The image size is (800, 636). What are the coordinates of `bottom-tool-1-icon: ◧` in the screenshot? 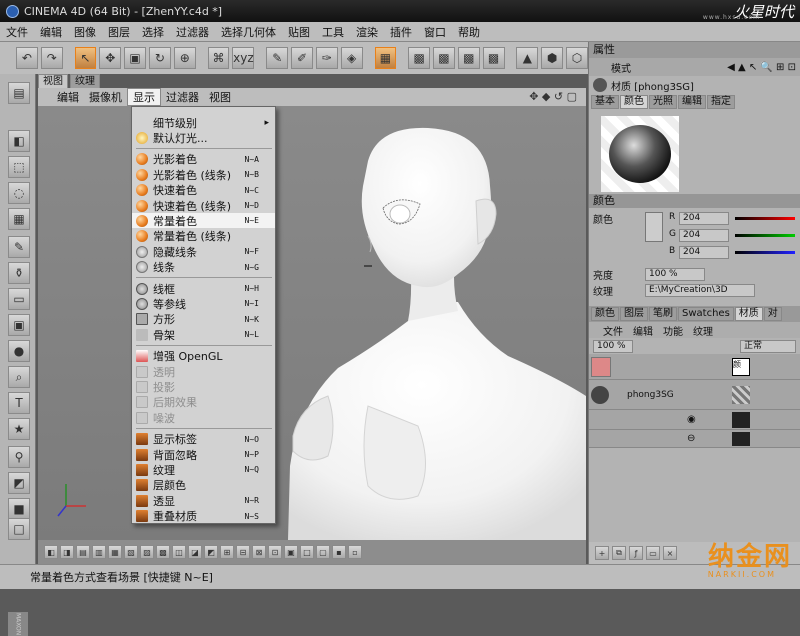 It's located at (51, 552).